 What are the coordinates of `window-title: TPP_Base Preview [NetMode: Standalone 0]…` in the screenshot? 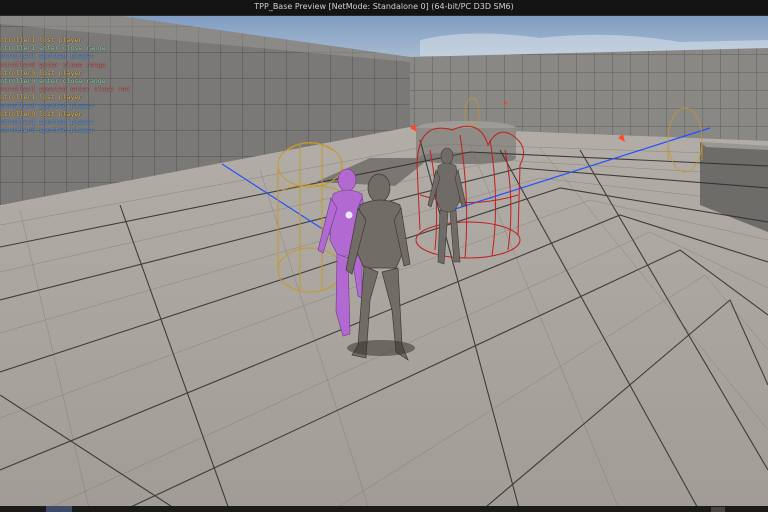 It's located at (384, 6).